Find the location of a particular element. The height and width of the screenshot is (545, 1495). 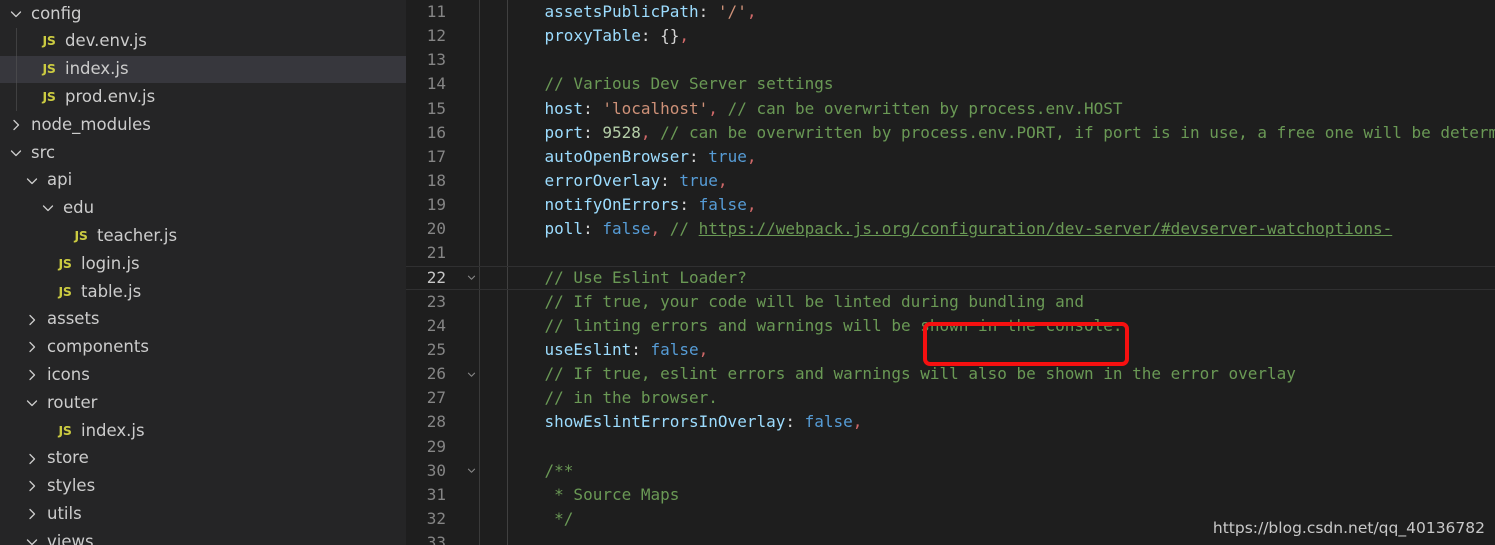

tree-folder-edu: edu is located at coordinates (203, 209).